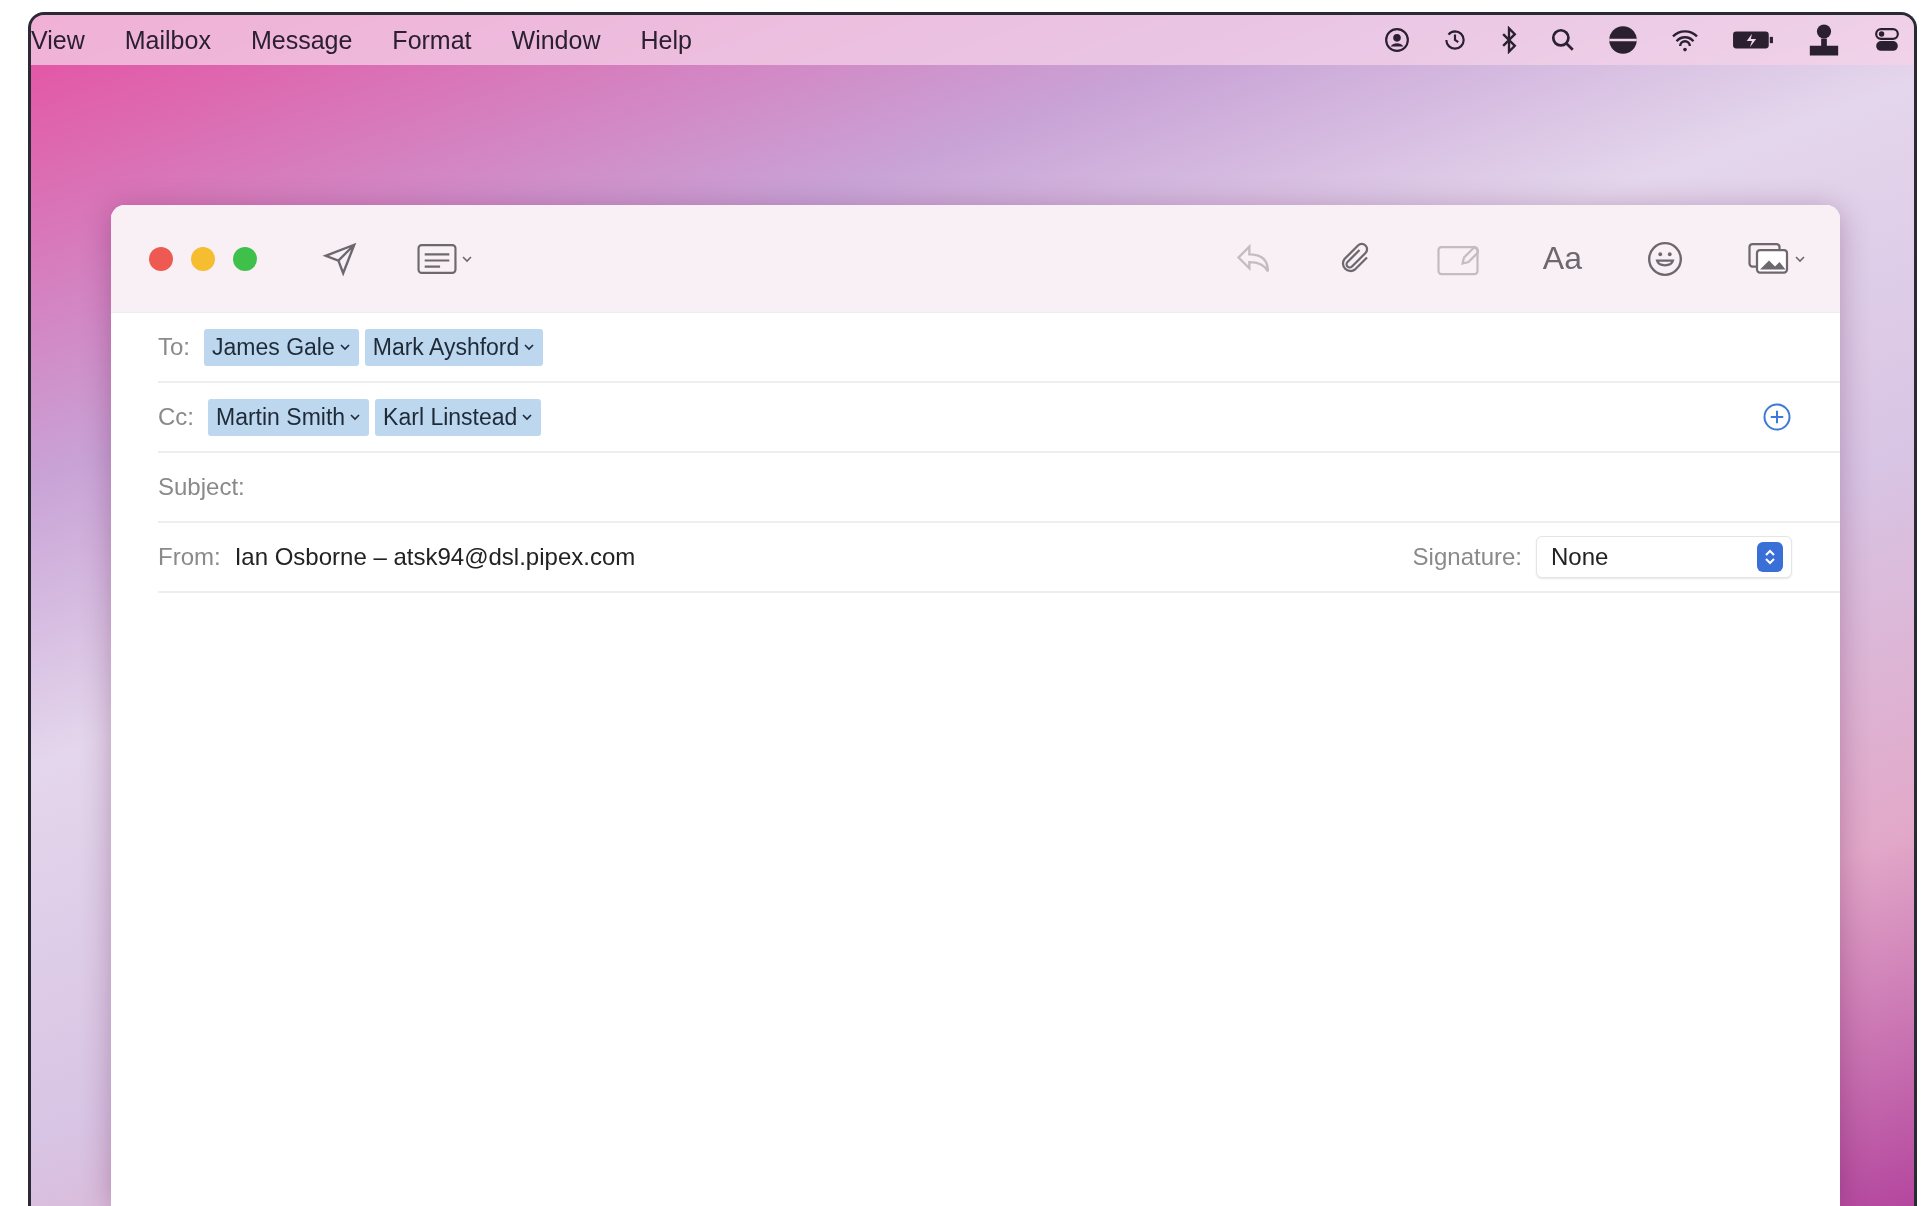 The image size is (1925, 1206). I want to click on zoom-button, so click(245, 258).